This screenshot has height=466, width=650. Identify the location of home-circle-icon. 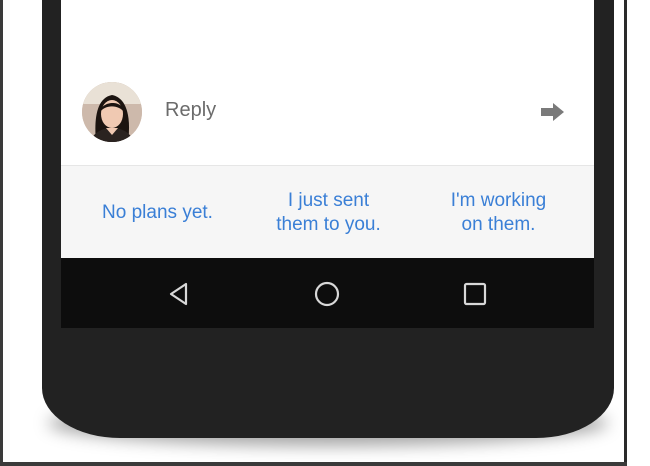
(327, 294).